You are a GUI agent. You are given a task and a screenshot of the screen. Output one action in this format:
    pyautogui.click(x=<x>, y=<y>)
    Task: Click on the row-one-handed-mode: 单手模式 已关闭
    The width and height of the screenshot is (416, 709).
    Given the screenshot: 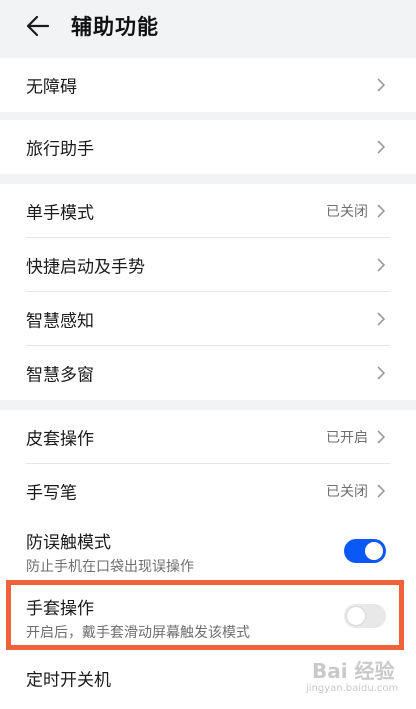 What is the action you would take?
    pyautogui.click(x=208, y=211)
    